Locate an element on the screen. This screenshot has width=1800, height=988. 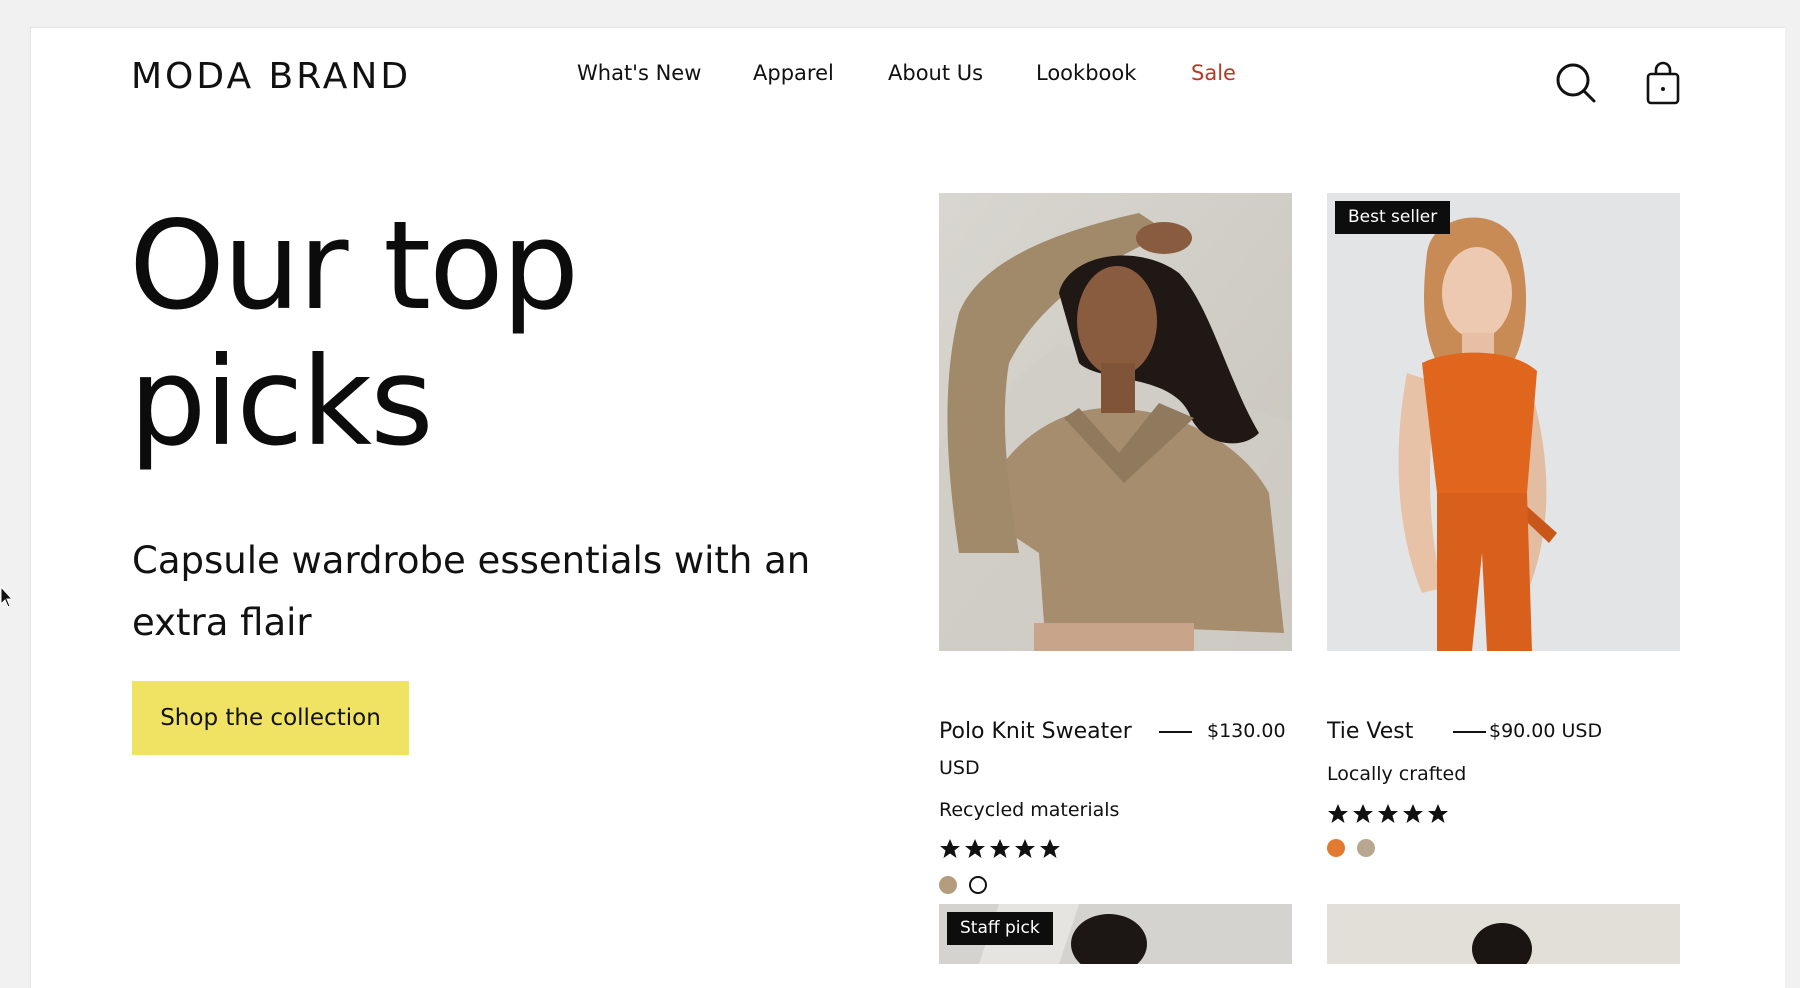
hero-title-line-1: Our top is located at coordinates (354, 266).